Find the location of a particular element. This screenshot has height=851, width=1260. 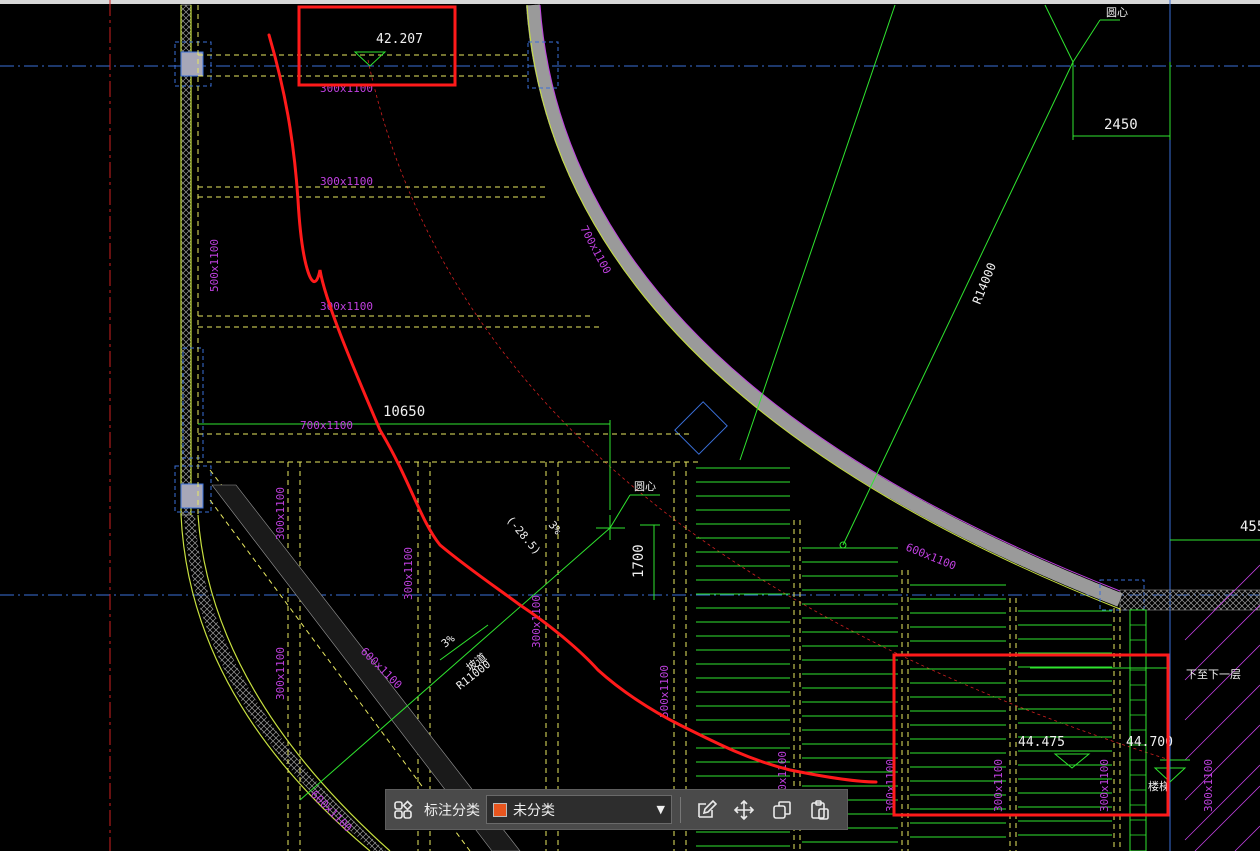

elevation-bracket-label: (-28.5) is located at coordinates (524, 536).